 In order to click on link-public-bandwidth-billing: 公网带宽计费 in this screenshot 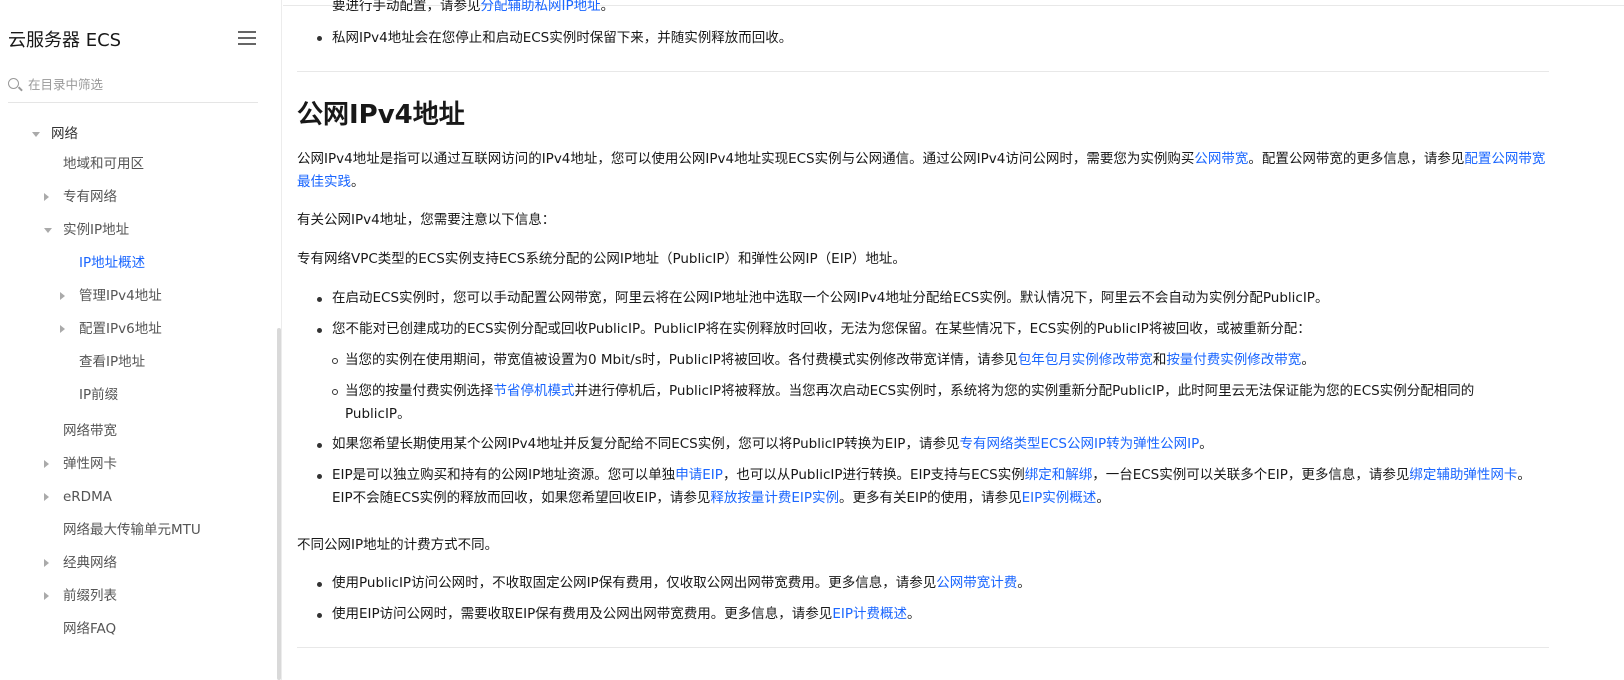, I will do `click(976, 583)`.